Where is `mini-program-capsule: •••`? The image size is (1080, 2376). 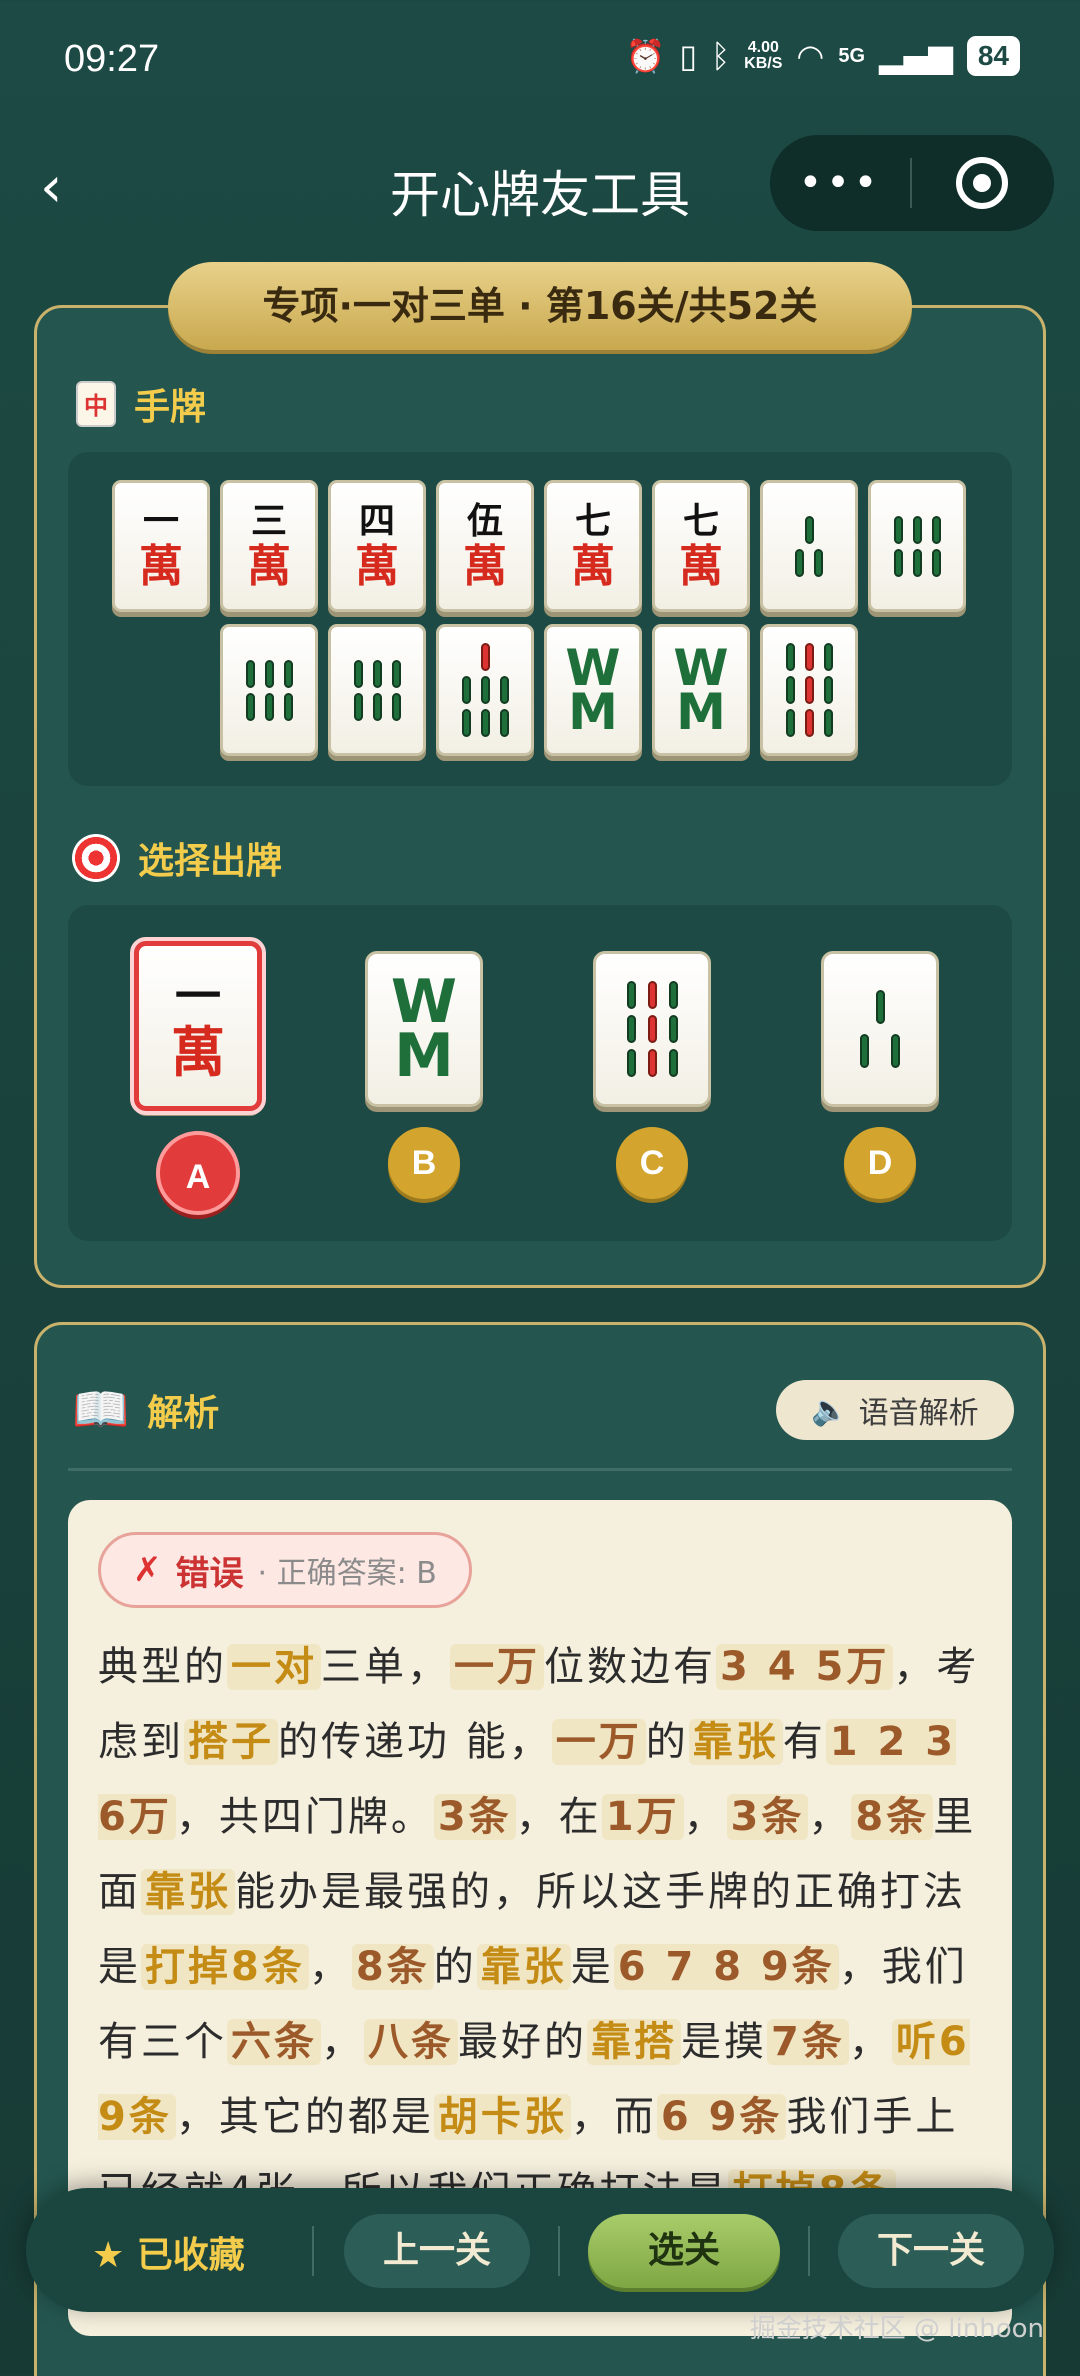 mini-program-capsule: ••• is located at coordinates (912, 183).